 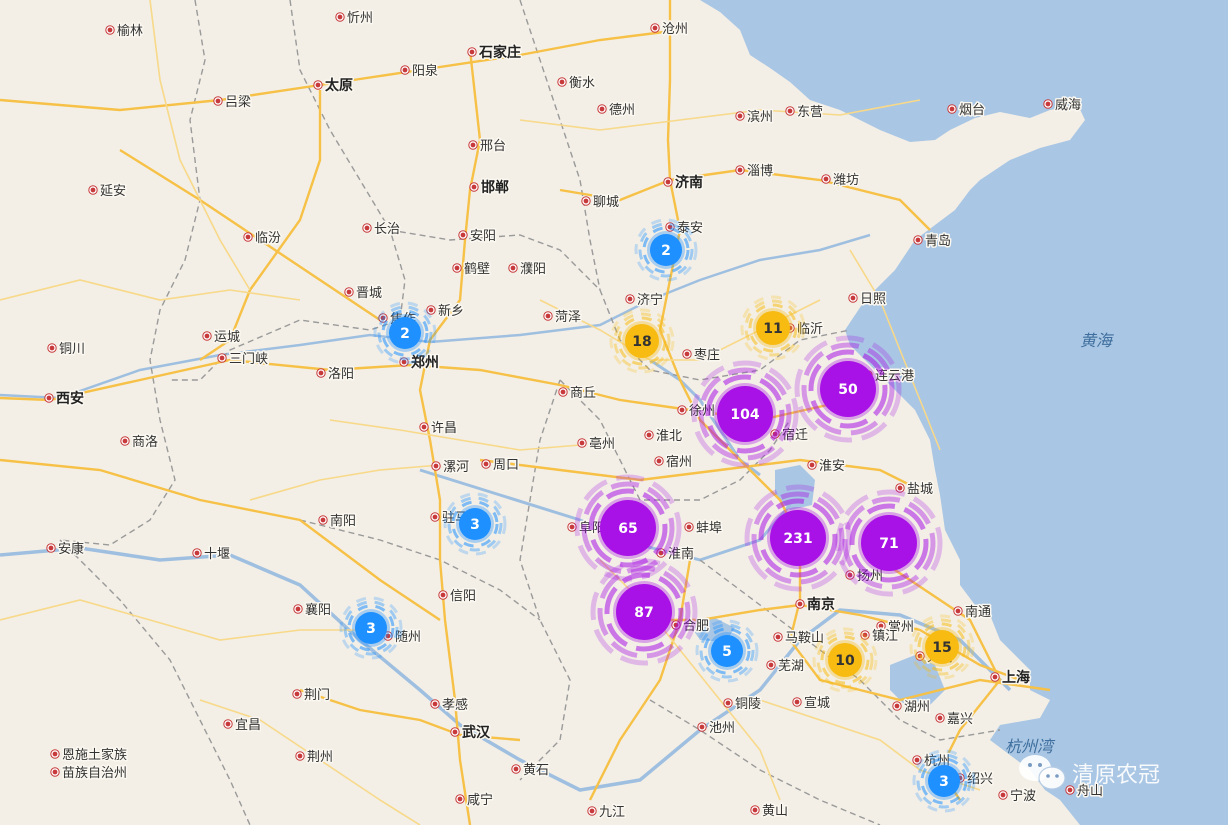 What do you see at coordinates (707, 355) in the screenshot?
I see `city-label: 枣庄` at bounding box center [707, 355].